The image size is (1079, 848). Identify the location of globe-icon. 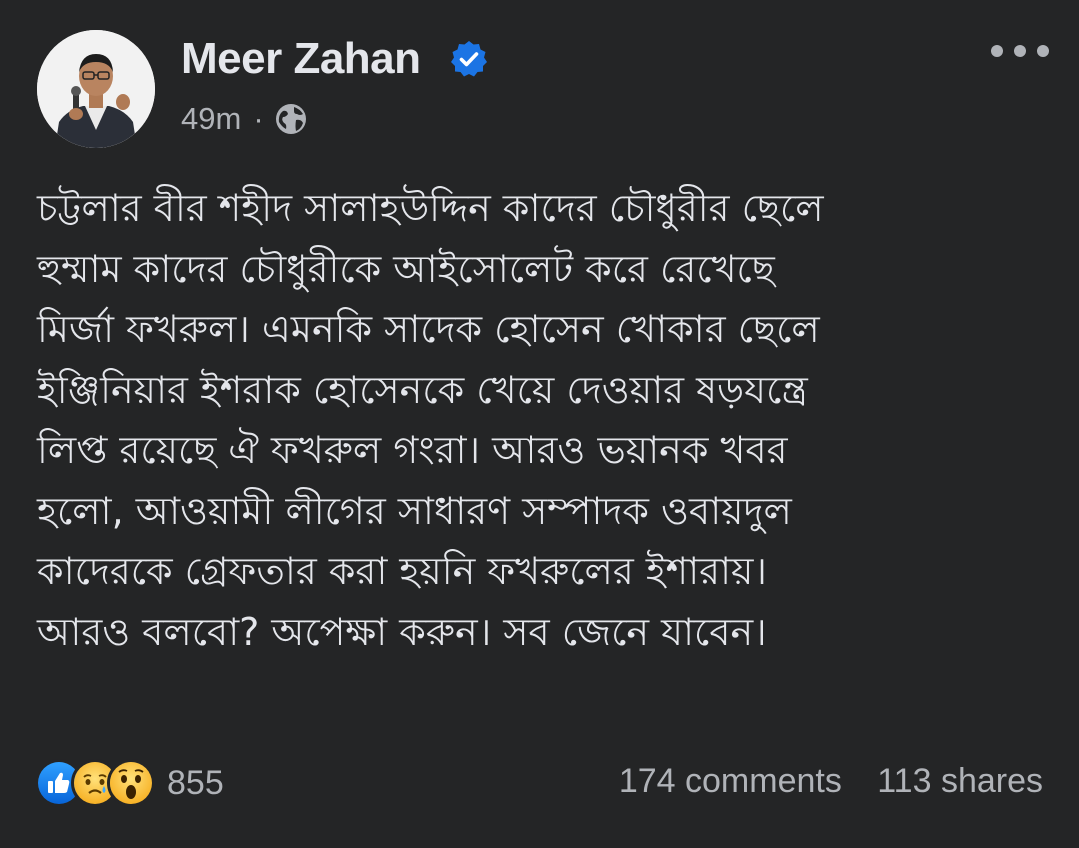
(290, 119).